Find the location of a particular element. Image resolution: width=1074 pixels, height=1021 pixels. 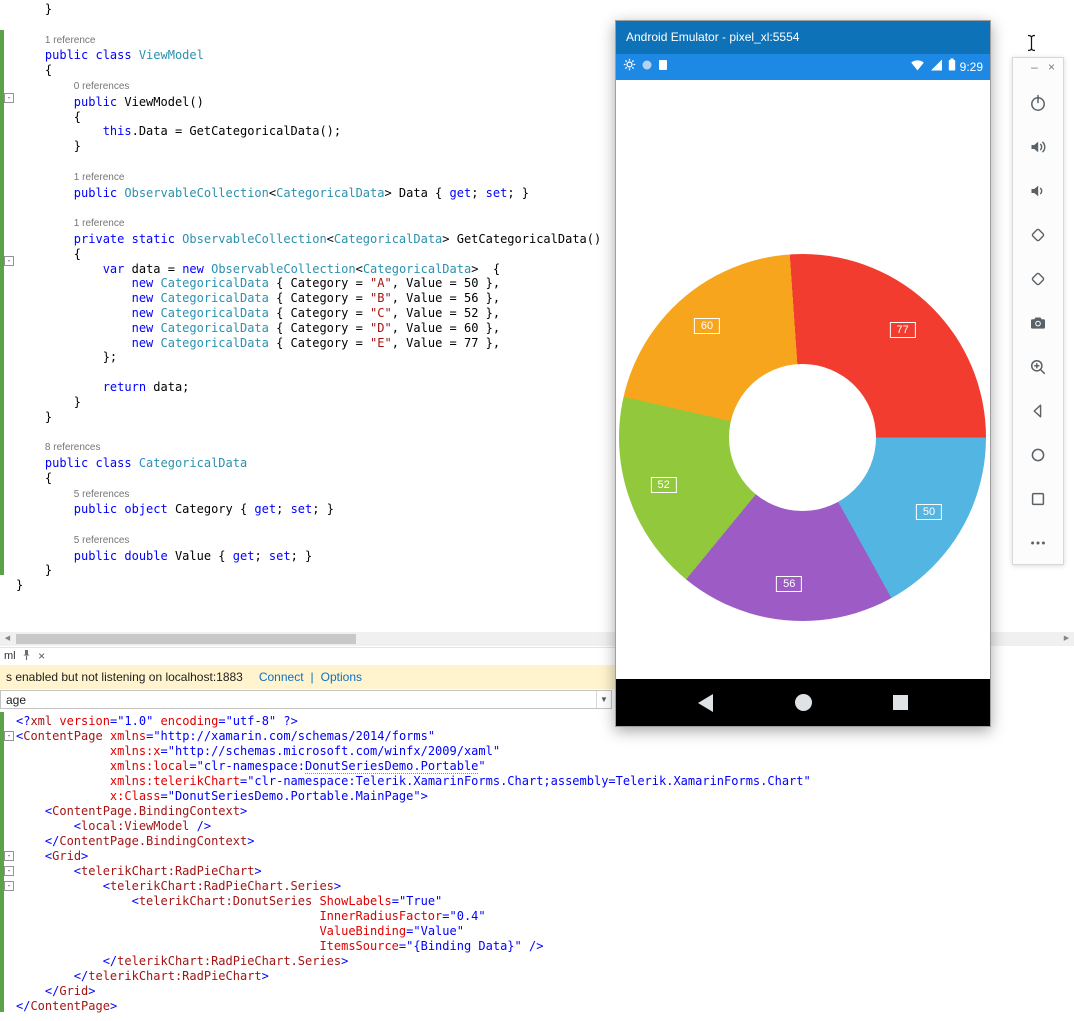

emu-tool-volume-up-icon is located at coordinates (1038, 147).